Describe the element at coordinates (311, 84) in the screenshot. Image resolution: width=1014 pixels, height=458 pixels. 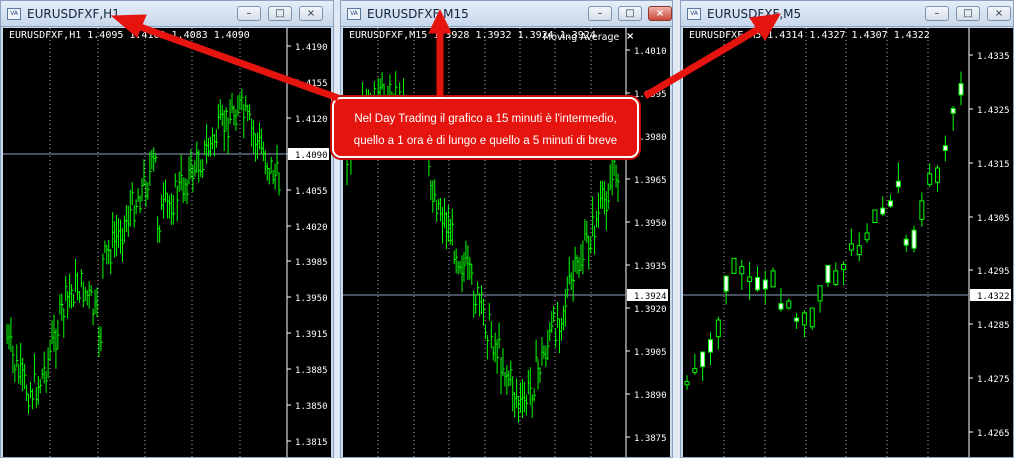
I see `price-tick-label: 1.4155` at that location.